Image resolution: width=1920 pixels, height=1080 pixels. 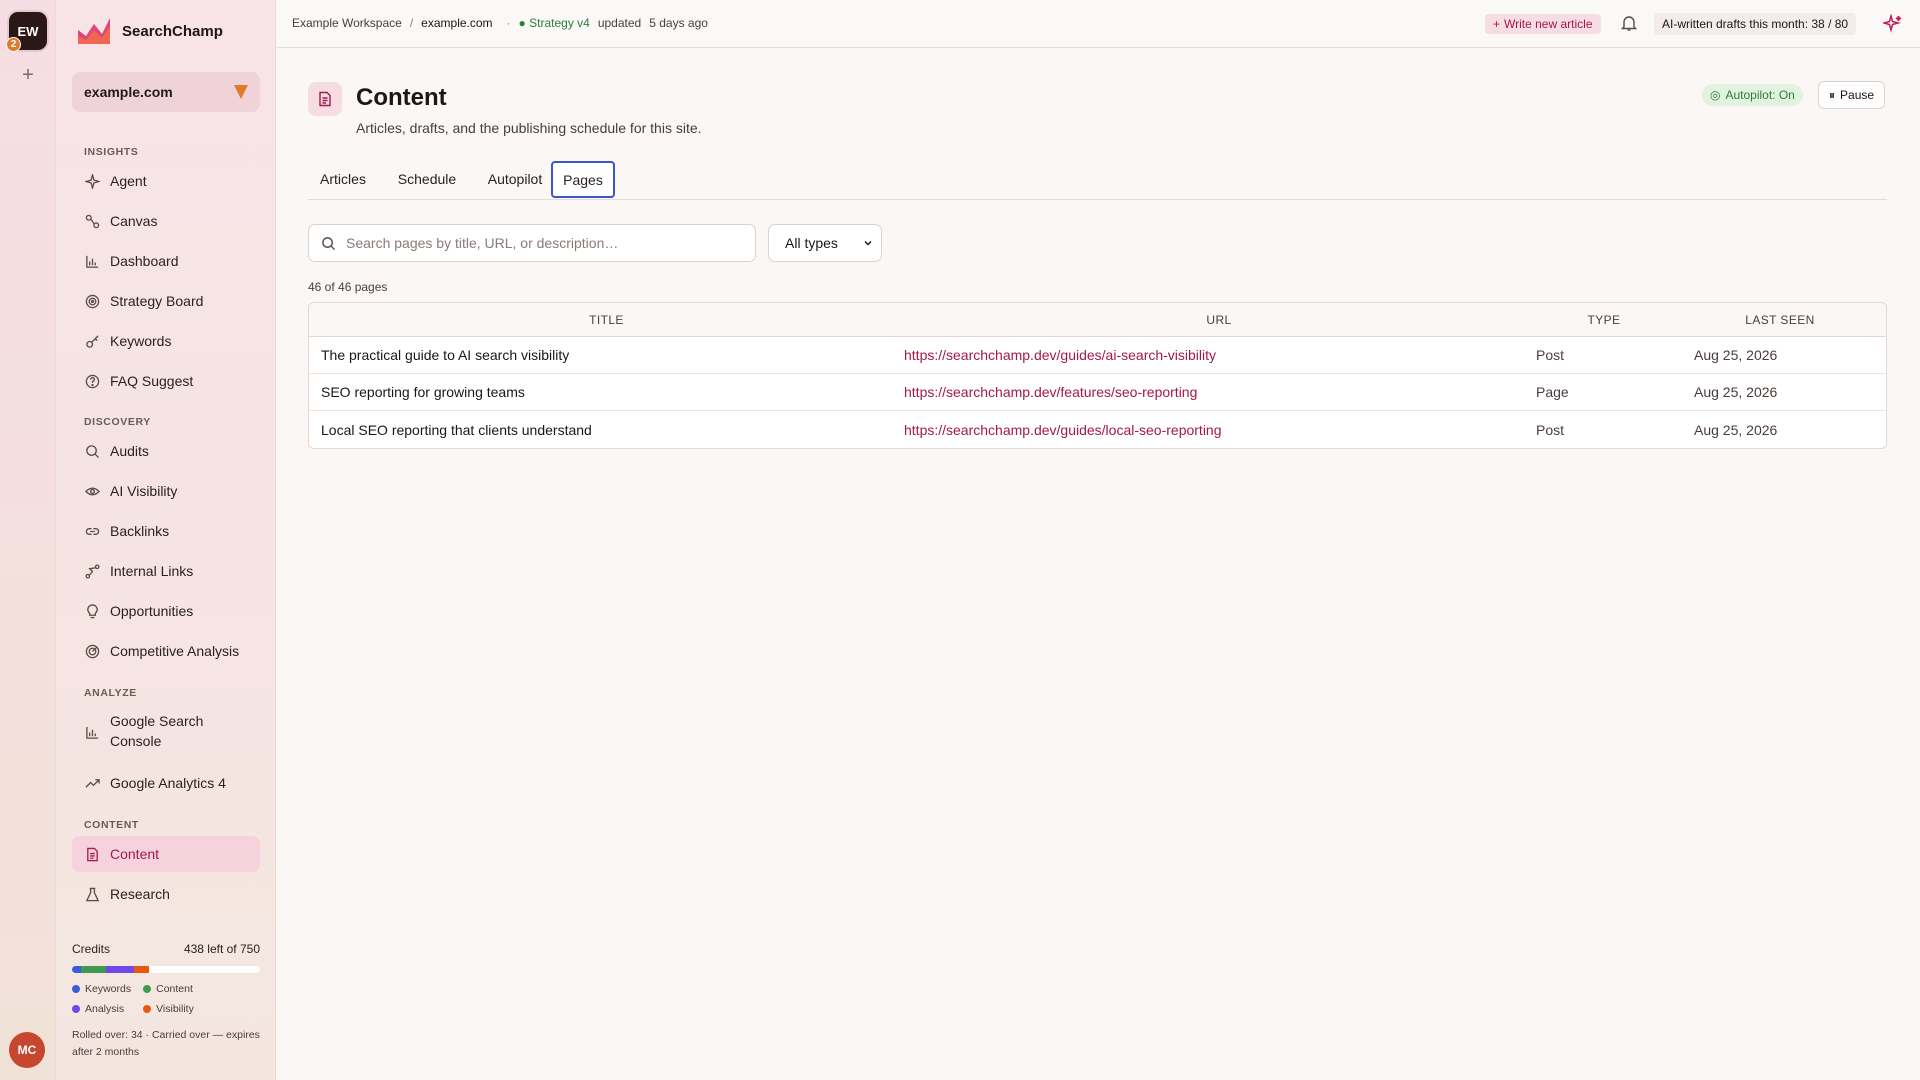 I want to click on search-input, so click(x=536, y=243).